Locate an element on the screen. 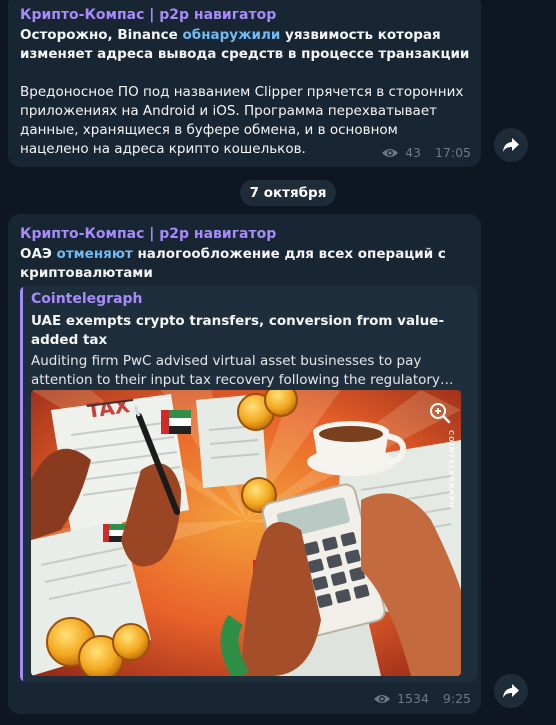 This screenshot has height=725, width=556. preview-site-name: Cointelegraph is located at coordinates (87, 299).